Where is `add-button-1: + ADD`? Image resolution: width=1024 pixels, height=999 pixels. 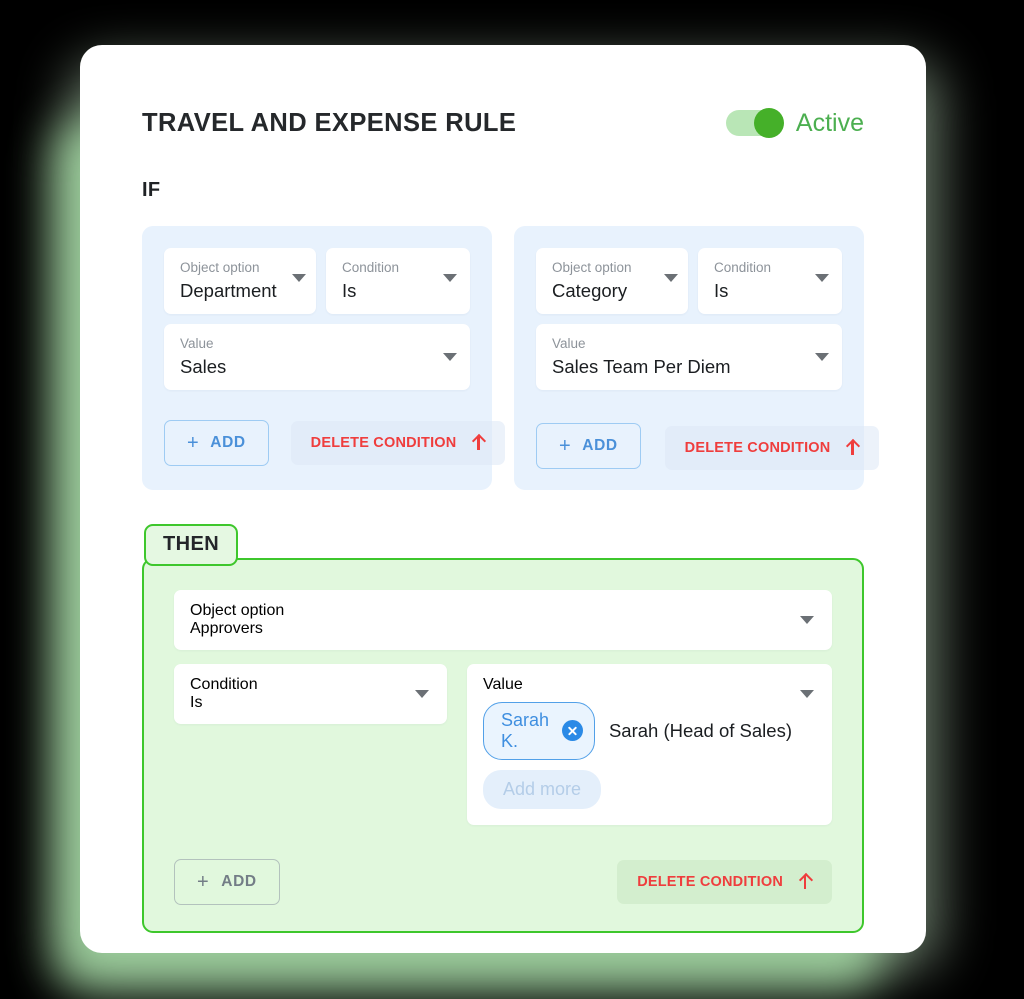 add-button-1: + ADD is located at coordinates (216, 442).